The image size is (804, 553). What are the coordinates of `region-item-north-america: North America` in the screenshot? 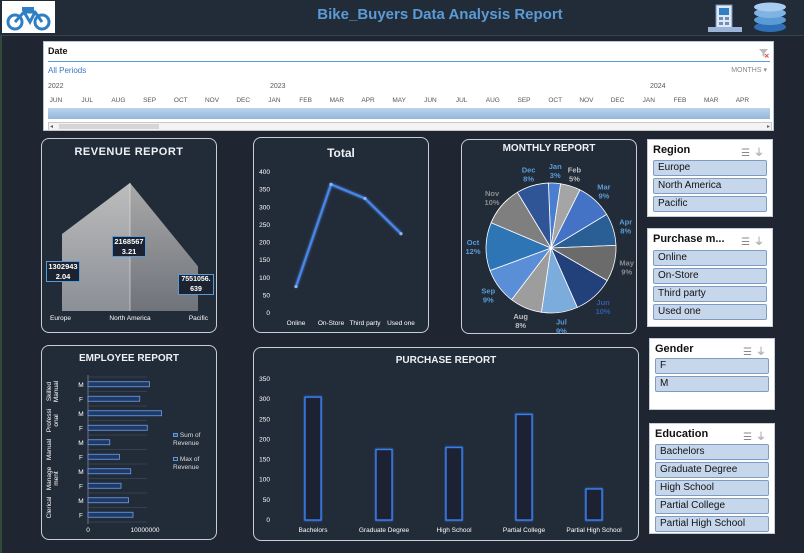 It's located at (710, 186).